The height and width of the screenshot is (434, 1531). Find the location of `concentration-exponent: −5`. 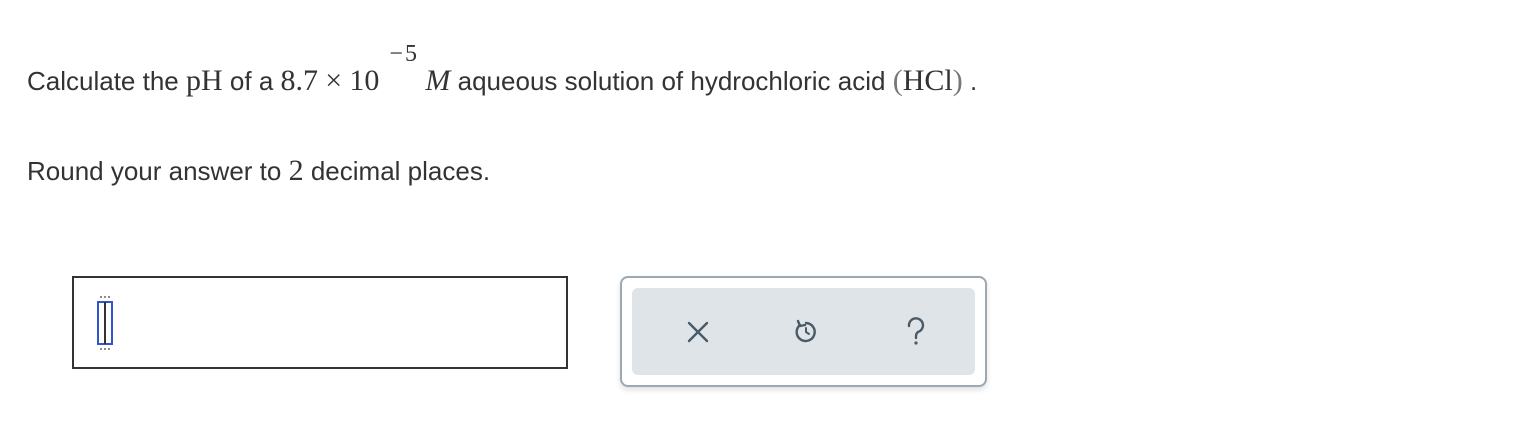

concentration-exponent: −5 is located at coordinates (404, 54).